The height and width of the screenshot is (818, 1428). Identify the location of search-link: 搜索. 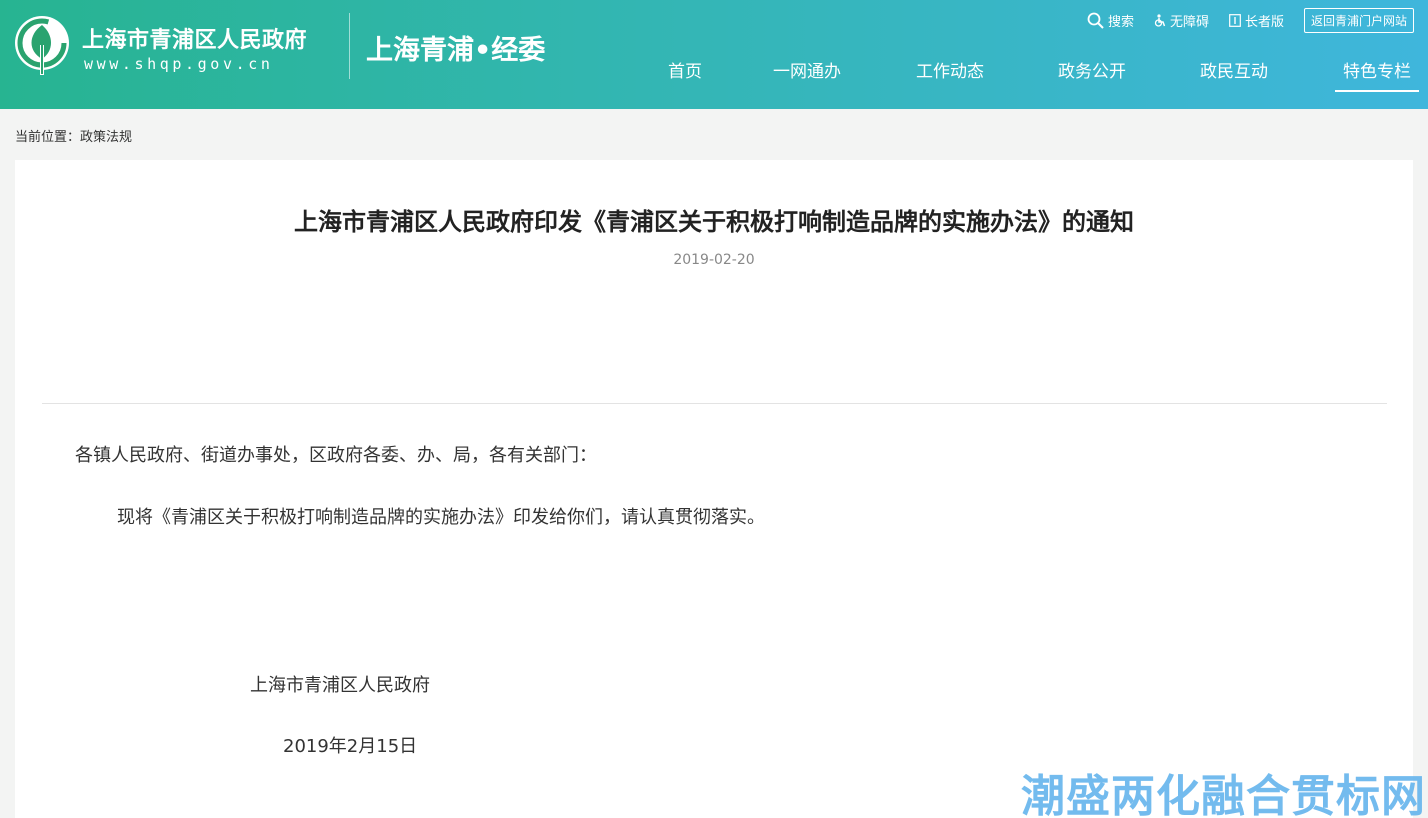
(1110, 20).